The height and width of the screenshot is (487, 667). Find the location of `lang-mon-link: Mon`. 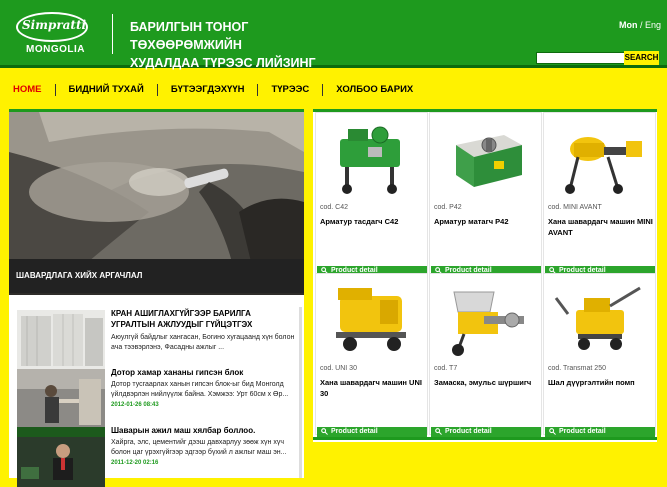

lang-mon-link: Mon is located at coordinates (628, 25).